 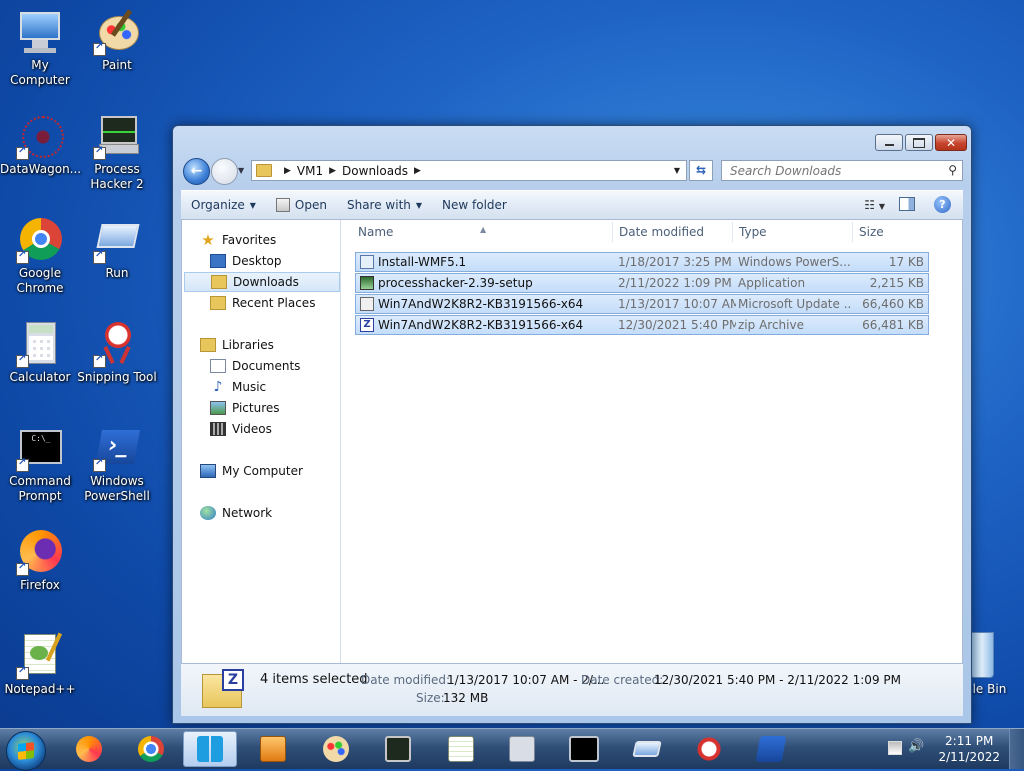 What do you see at coordinates (117, 352) in the screenshot?
I see `desktop-icon-snipping-tool: Snipping Tool` at bounding box center [117, 352].